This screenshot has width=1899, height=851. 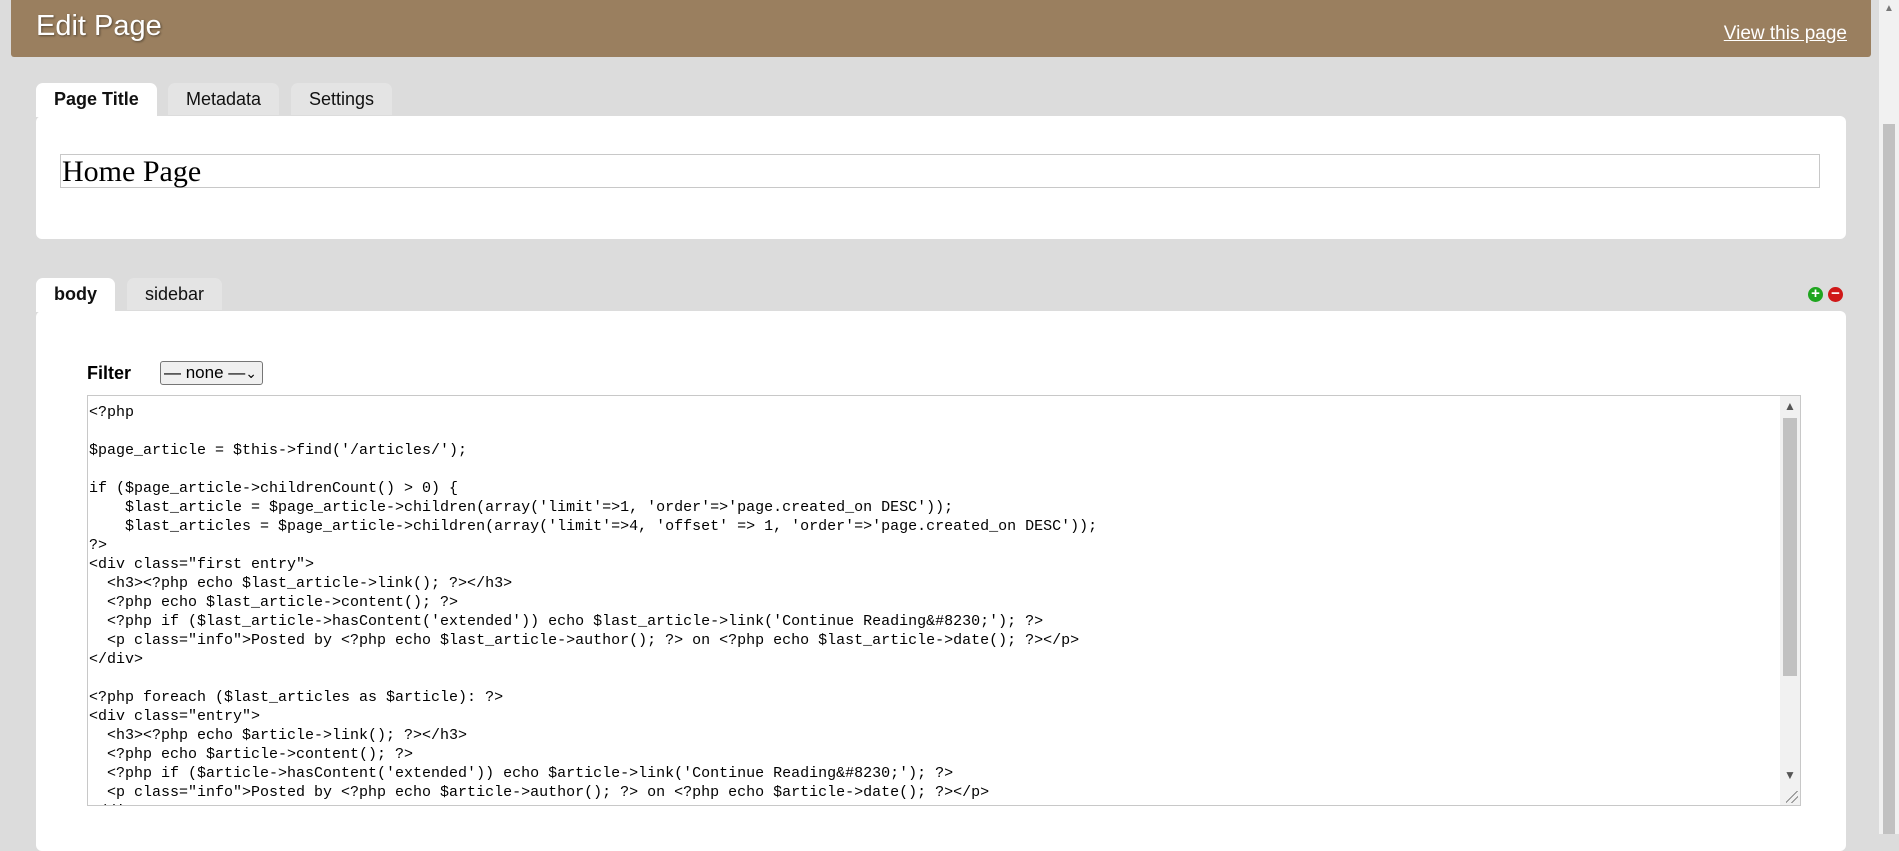 I want to click on scroll-down-icon: ▼, so click(x=1790, y=775).